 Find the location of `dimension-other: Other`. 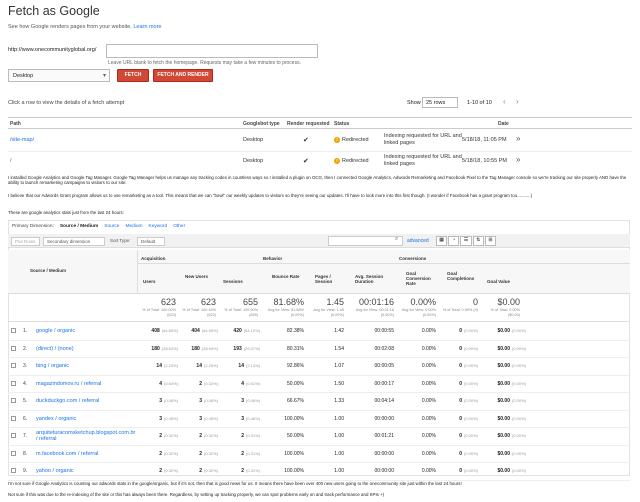

dimension-other: Other is located at coordinates (179, 226).